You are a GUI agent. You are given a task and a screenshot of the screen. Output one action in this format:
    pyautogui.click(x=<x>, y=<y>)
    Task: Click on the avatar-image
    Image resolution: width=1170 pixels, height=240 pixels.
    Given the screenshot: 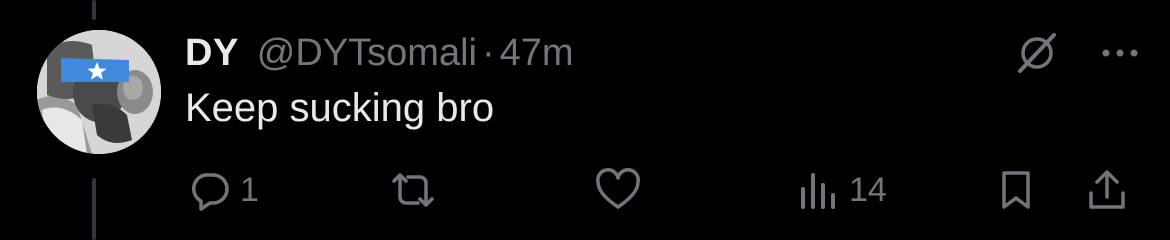 What is the action you would take?
    pyautogui.click(x=99, y=92)
    